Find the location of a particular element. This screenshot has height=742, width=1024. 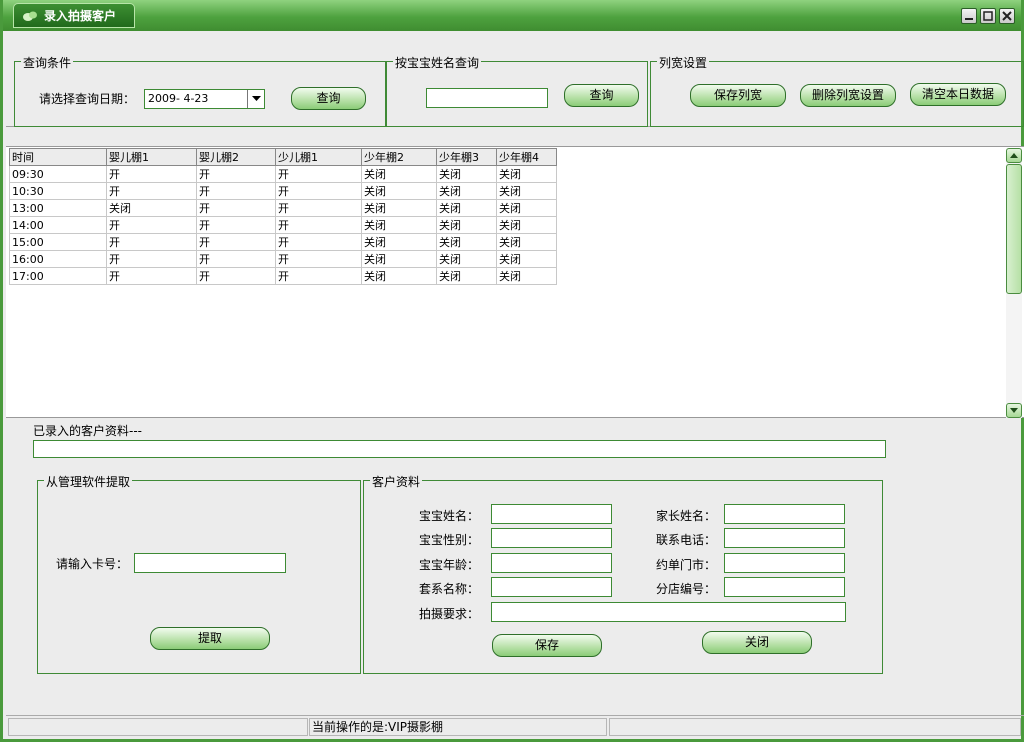

phone-input is located at coordinates (784, 538).